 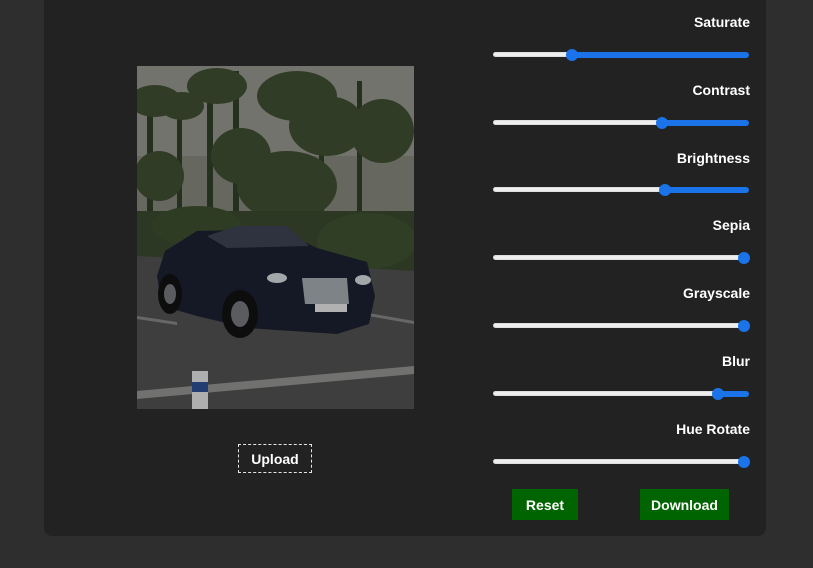 What do you see at coordinates (713, 158) in the screenshot?
I see `slider-label-brightness: Brightness` at bounding box center [713, 158].